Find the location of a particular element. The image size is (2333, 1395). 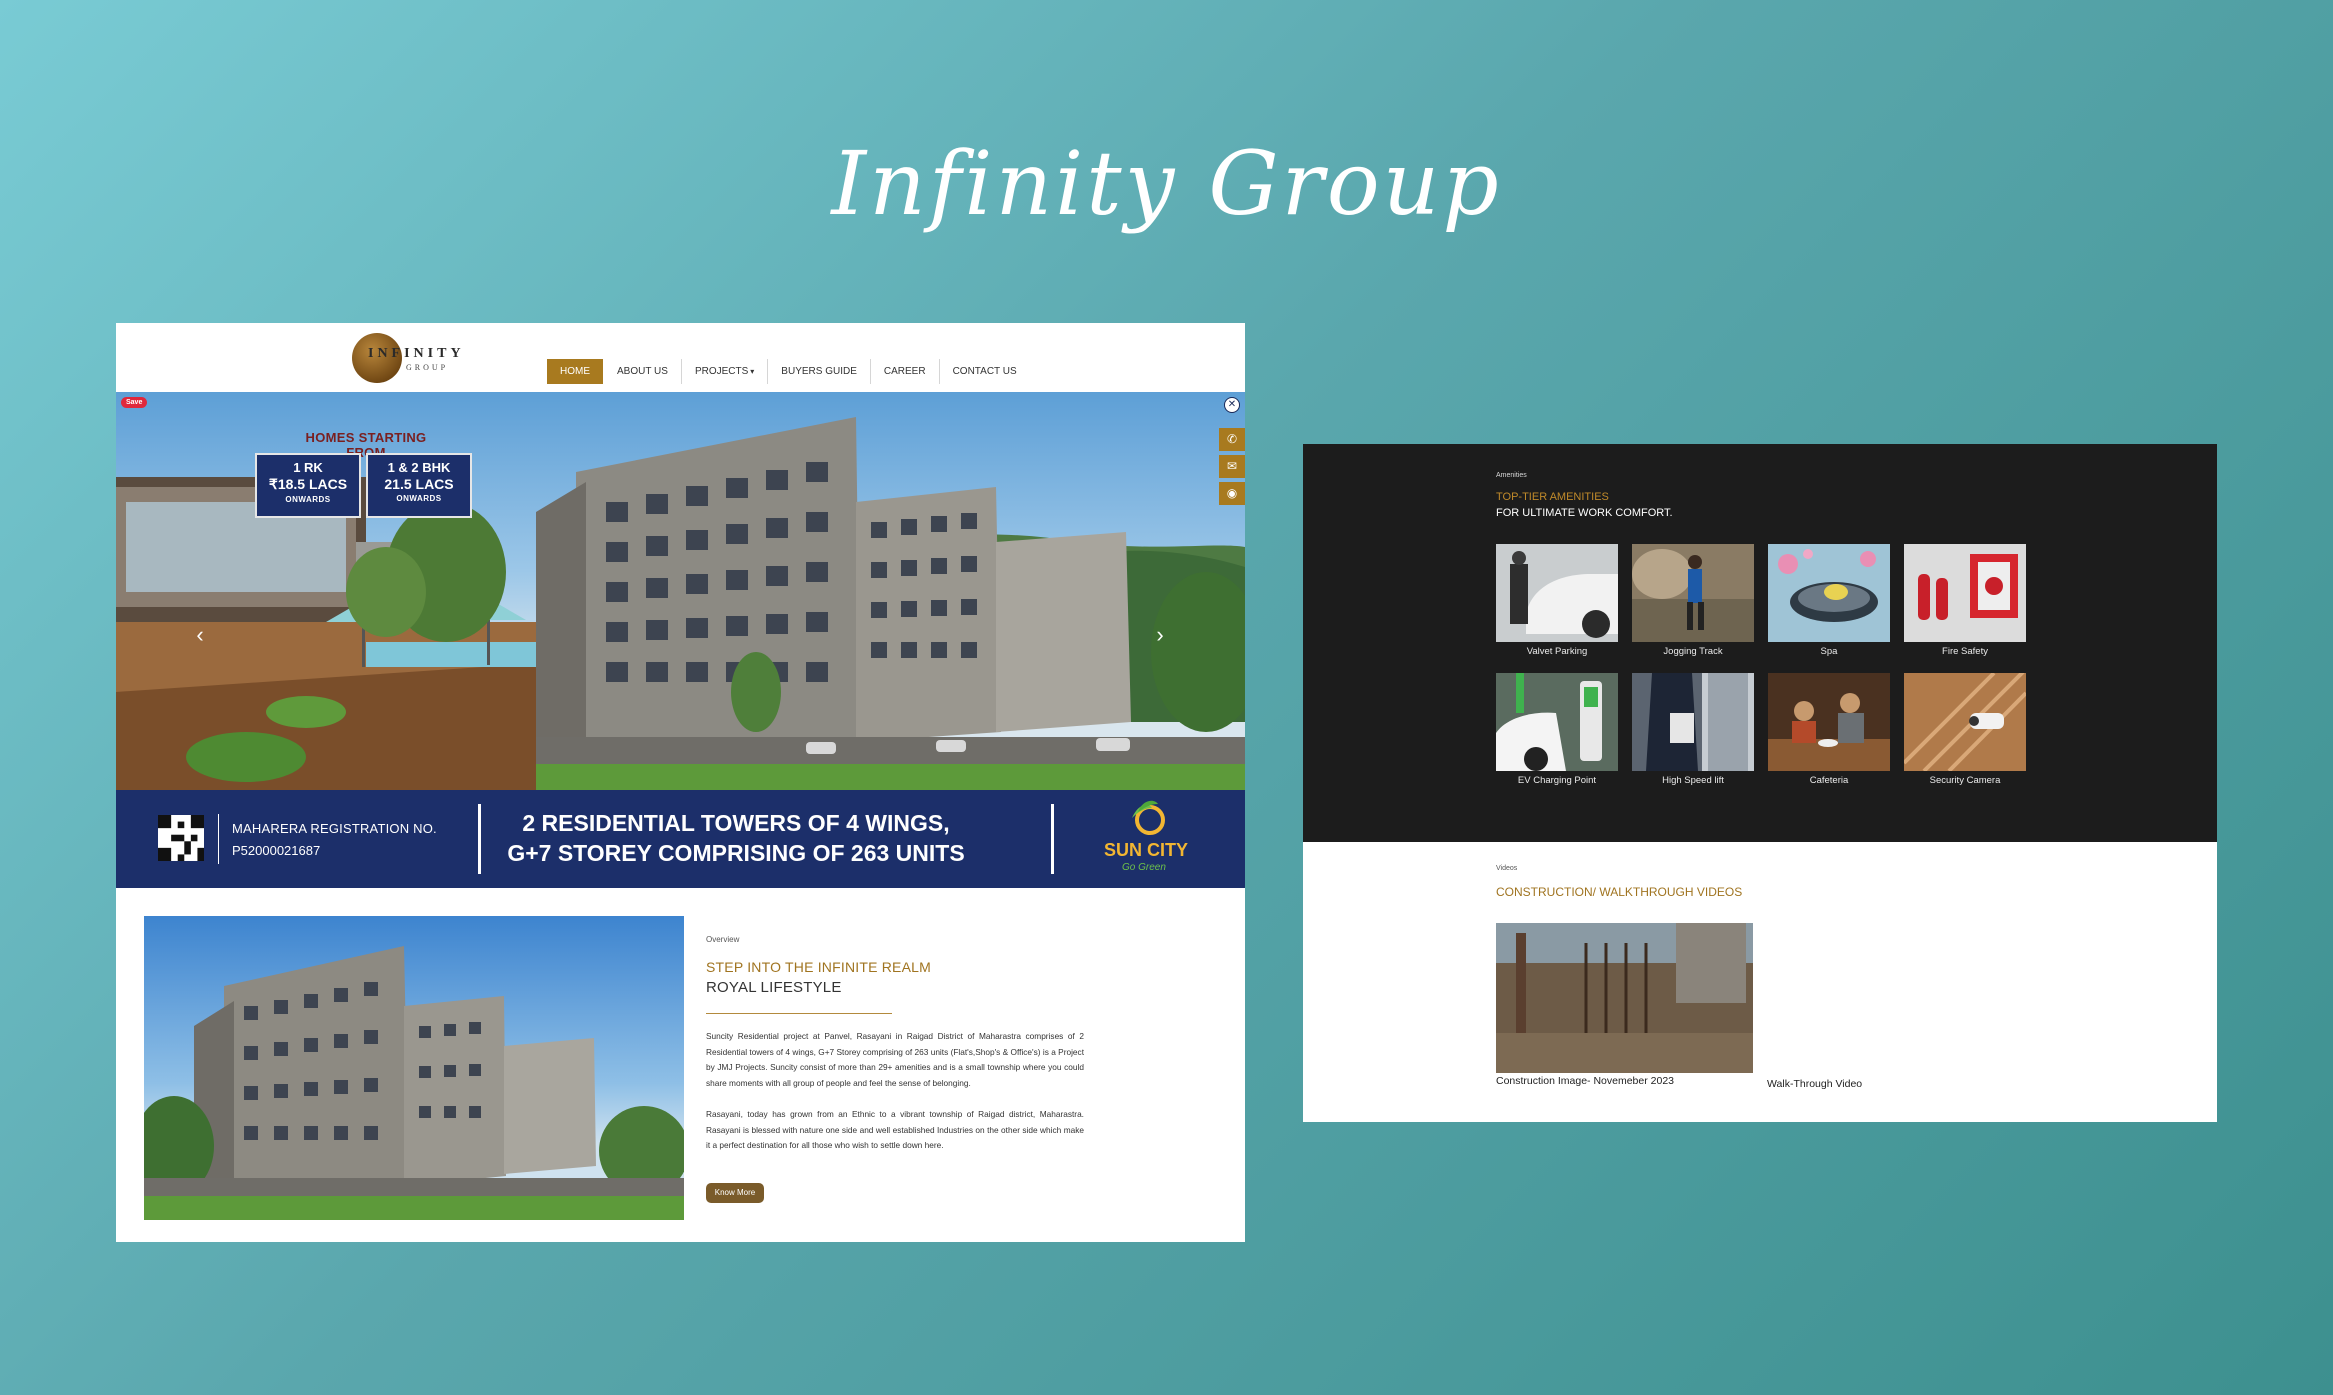

promo-box-1rk: 1 RK ₹18.5 LACS ONWARDS is located at coordinates (308, 485).